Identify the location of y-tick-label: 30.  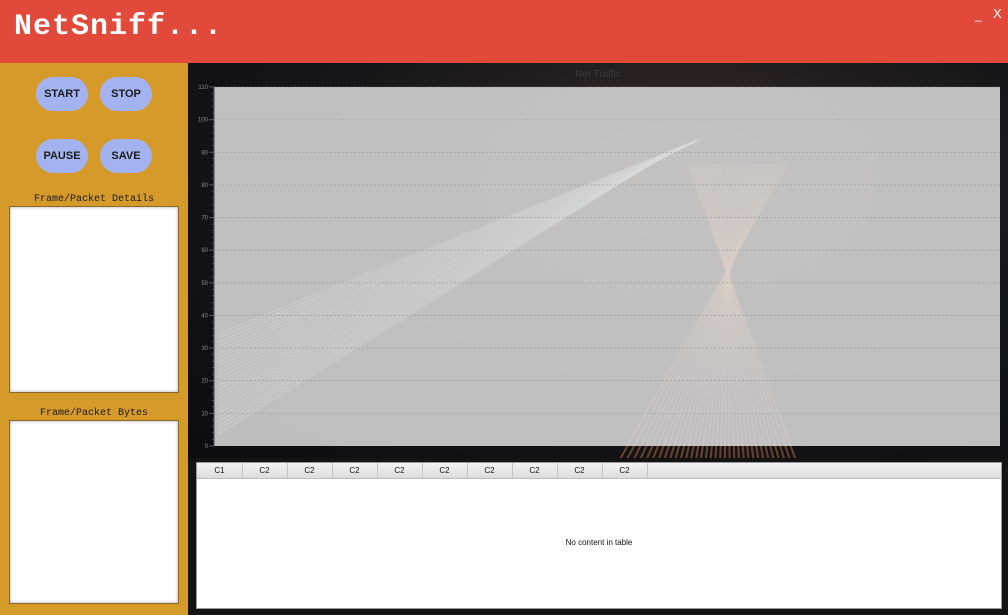
(204, 349).